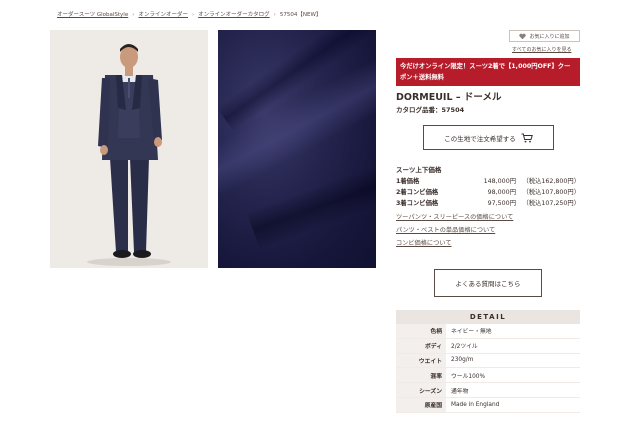 This screenshot has height=424, width=640. Describe the element at coordinates (464, 347) in the screenshot. I see `detail-value: 2/2ツイル` at that location.